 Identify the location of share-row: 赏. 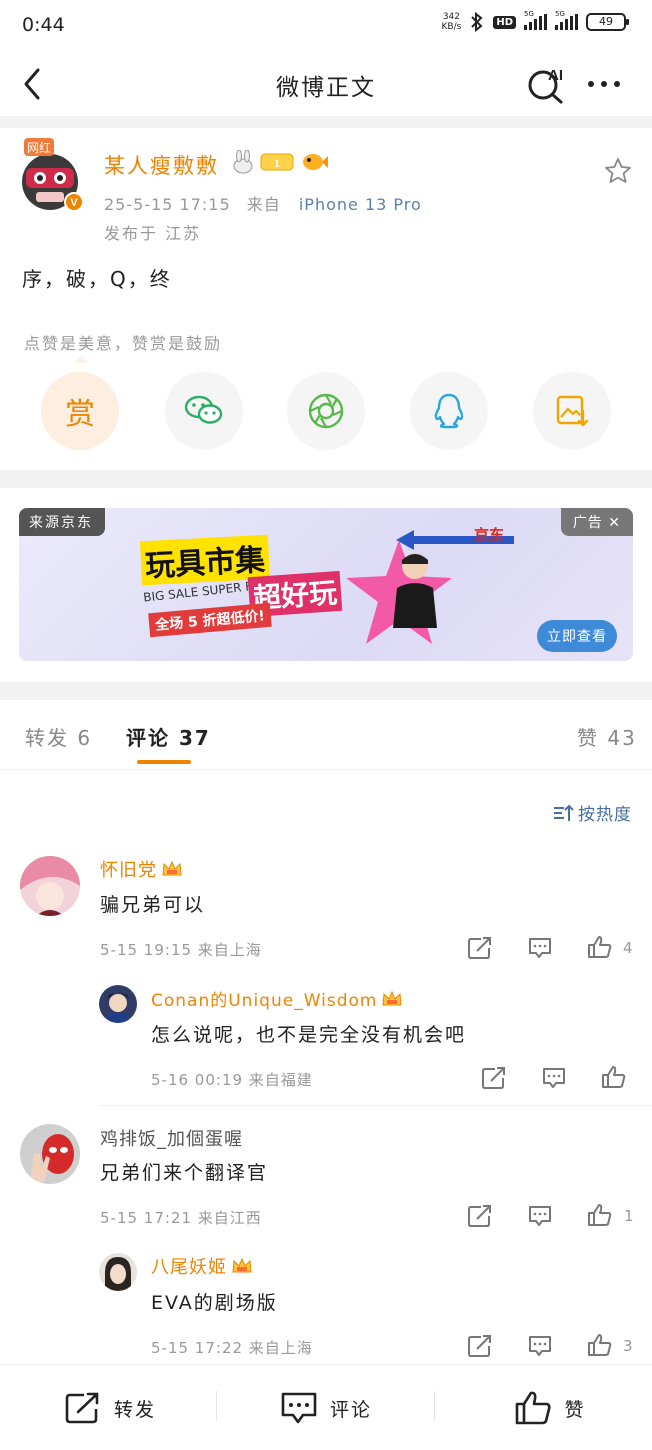
(326, 412).